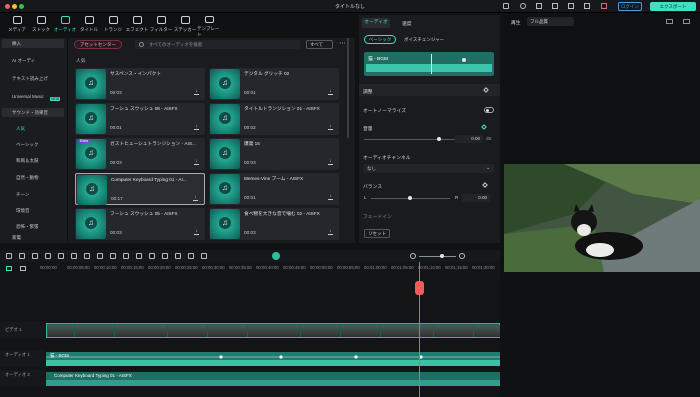 This screenshot has width=700, height=397. What do you see at coordinates (342, 43) in the screenshot?
I see `more-menu-icon: ⋯` at bounding box center [342, 43].